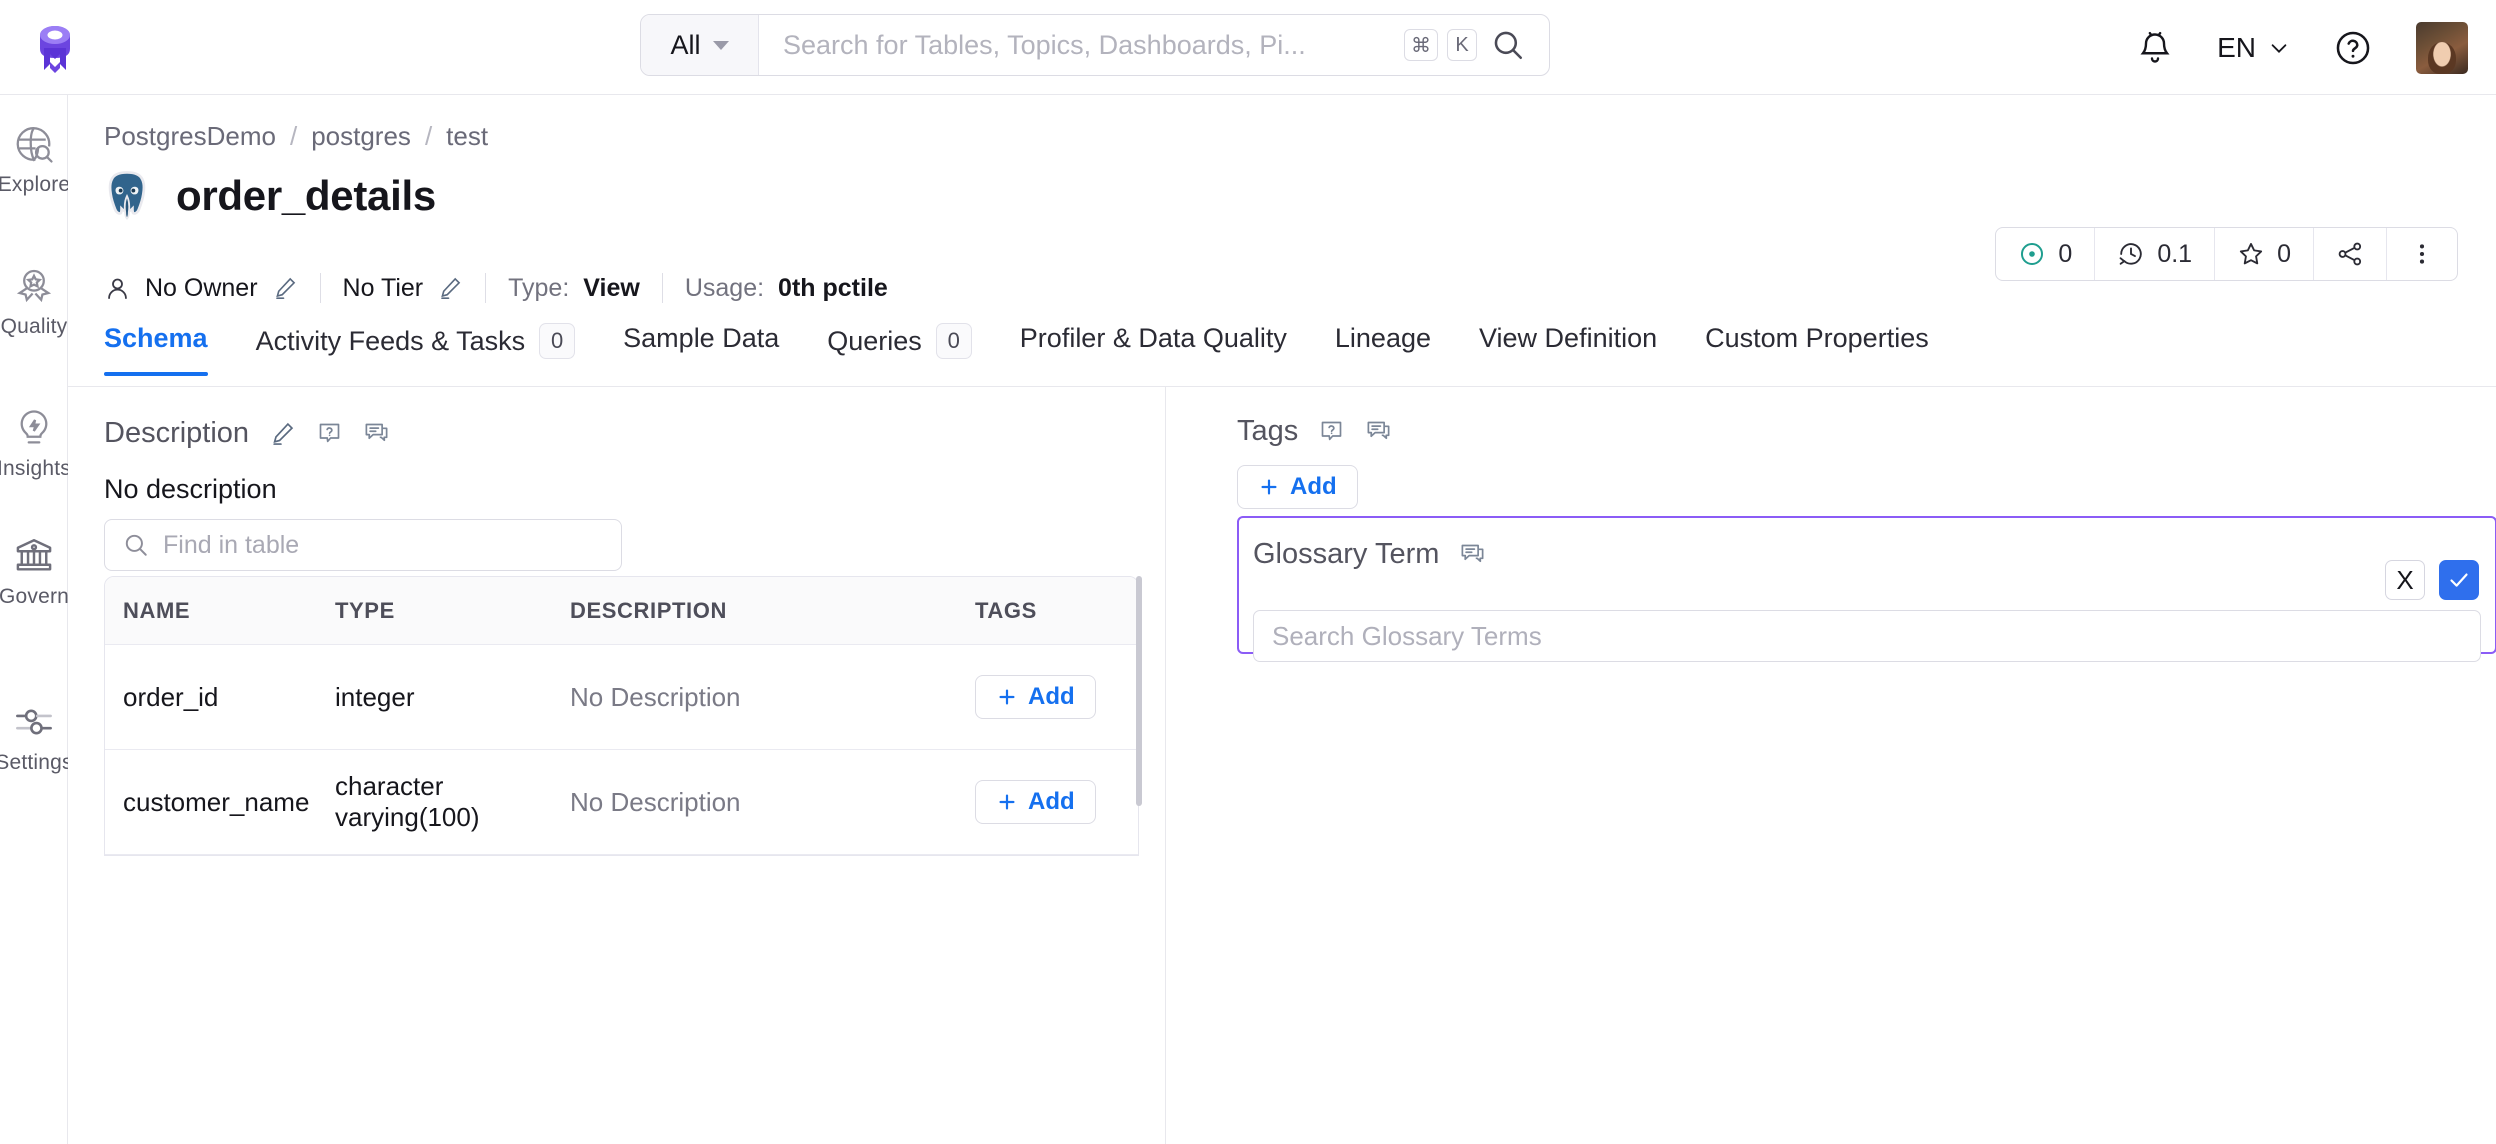  Describe the element at coordinates (2264, 254) in the screenshot. I see `follow-button: 0` at that location.